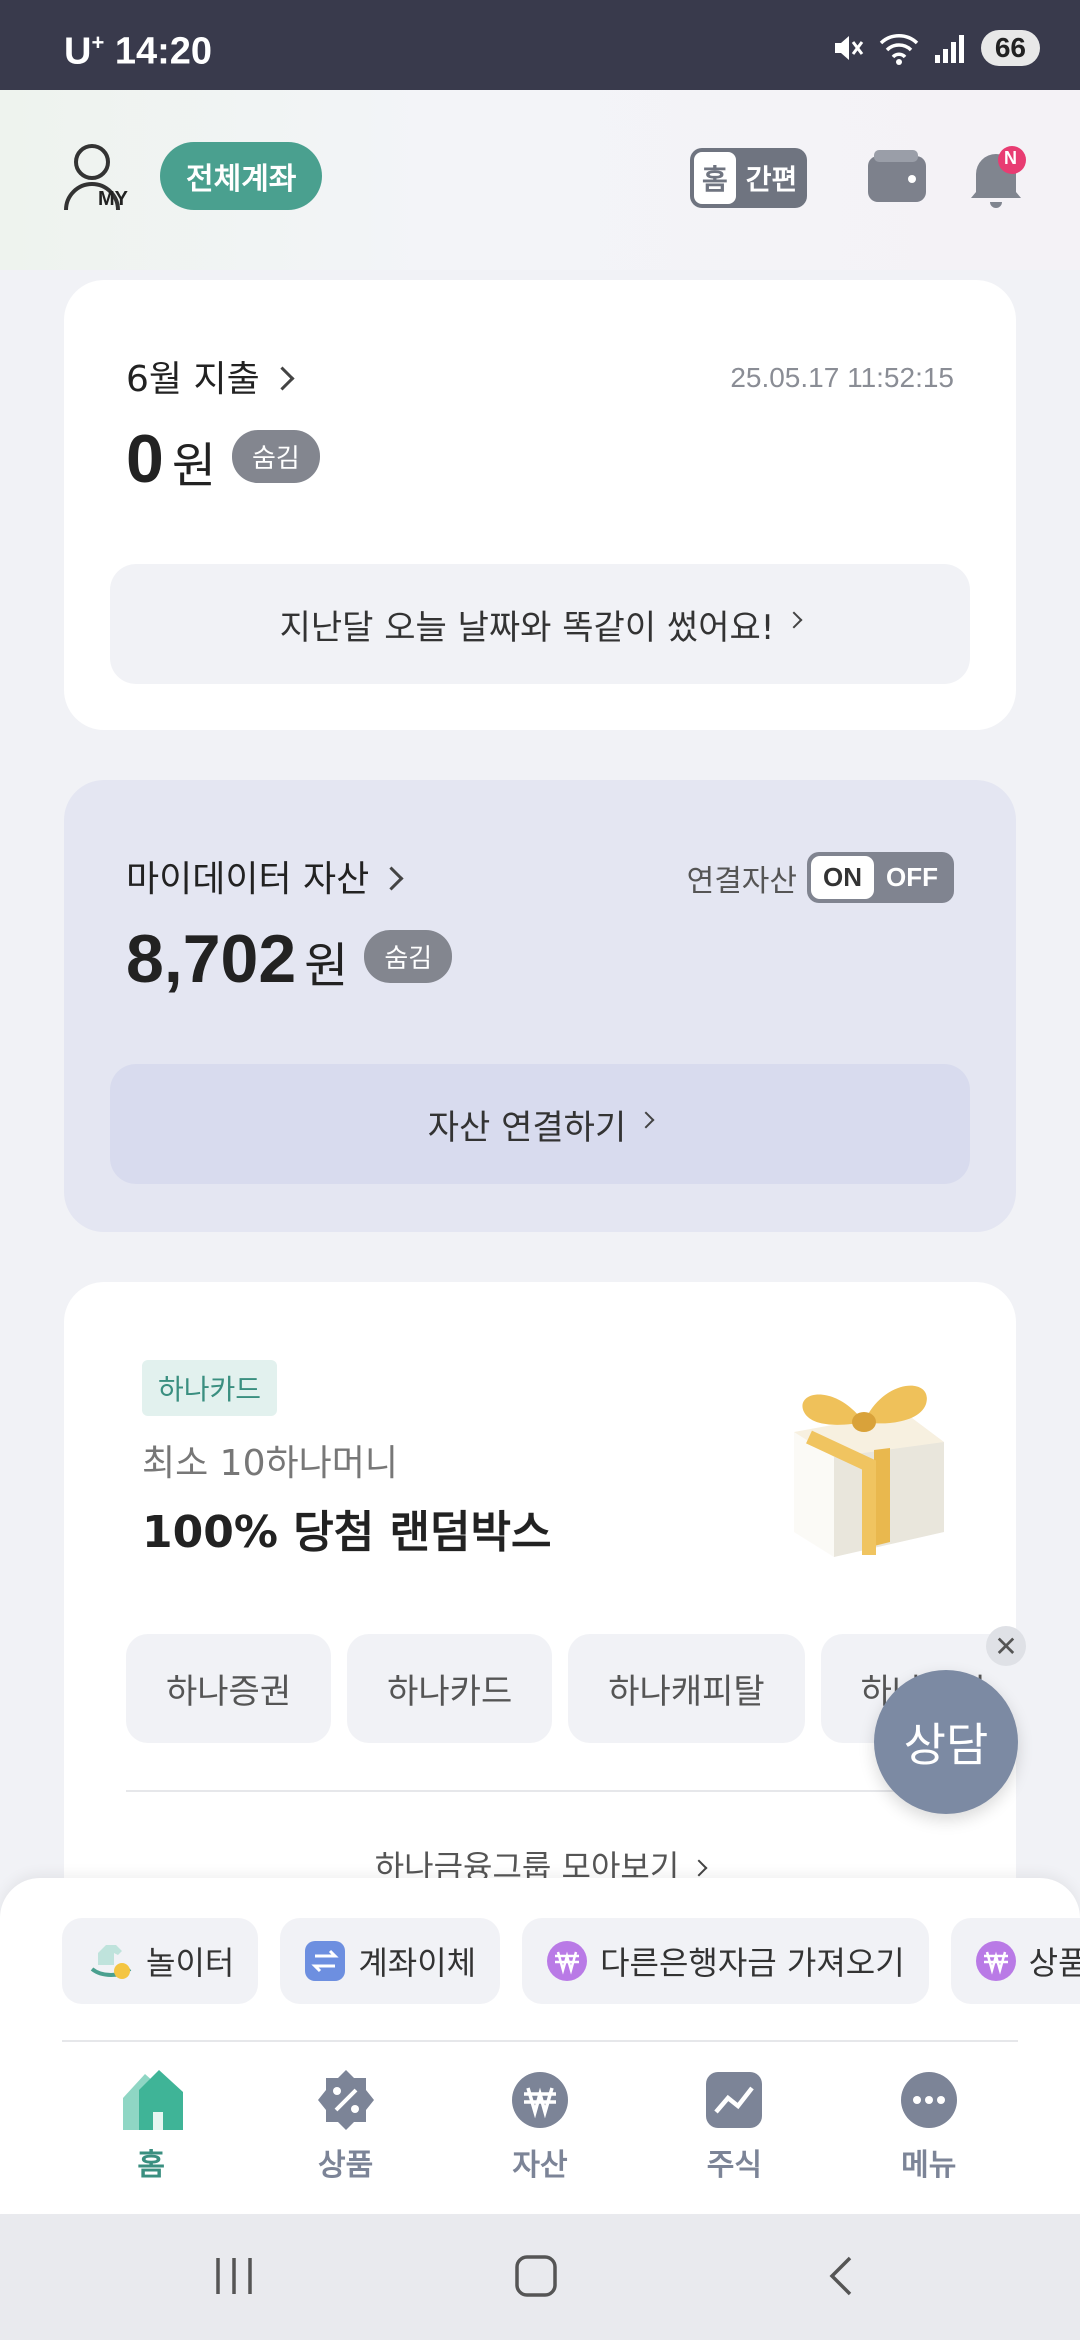  Describe the element at coordinates (345, 2100) in the screenshot. I see `percent-badge-icon` at that location.